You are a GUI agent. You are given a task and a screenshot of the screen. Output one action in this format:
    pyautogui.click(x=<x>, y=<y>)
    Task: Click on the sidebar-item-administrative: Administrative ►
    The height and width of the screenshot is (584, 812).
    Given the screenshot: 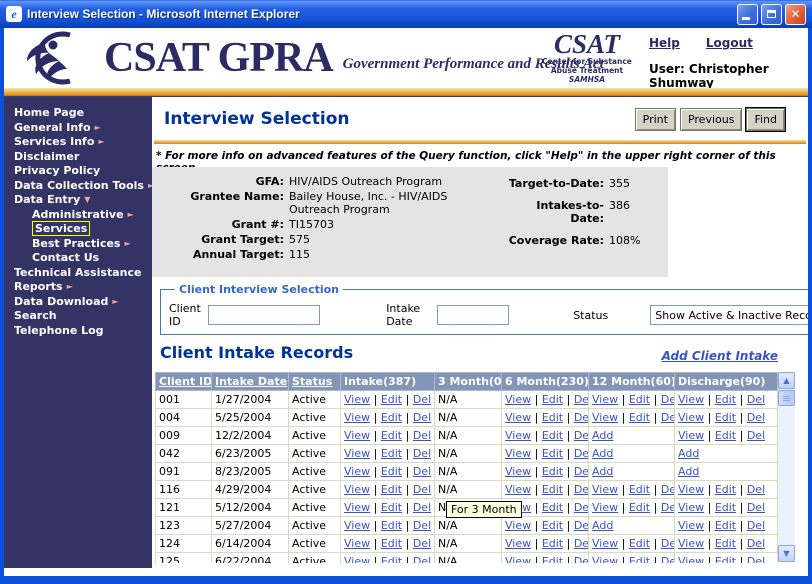 What is the action you would take?
    pyautogui.click(x=78, y=215)
    